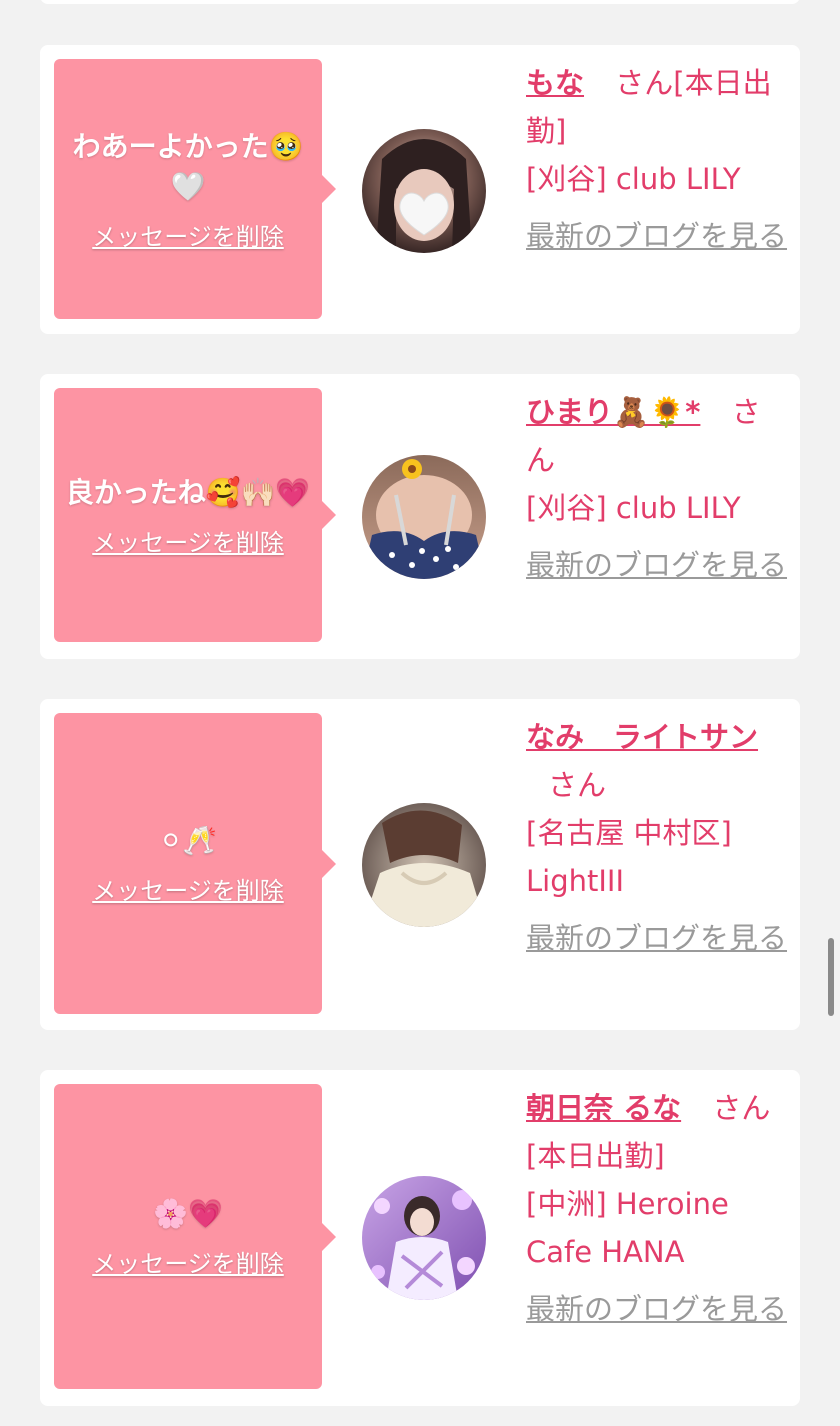  What do you see at coordinates (657, 488) in the screenshot?
I see `profile-info: ひまり🧸🌻* さん [刈谷] club LILY 最新のブログを見る` at bounding box center [657, 488].